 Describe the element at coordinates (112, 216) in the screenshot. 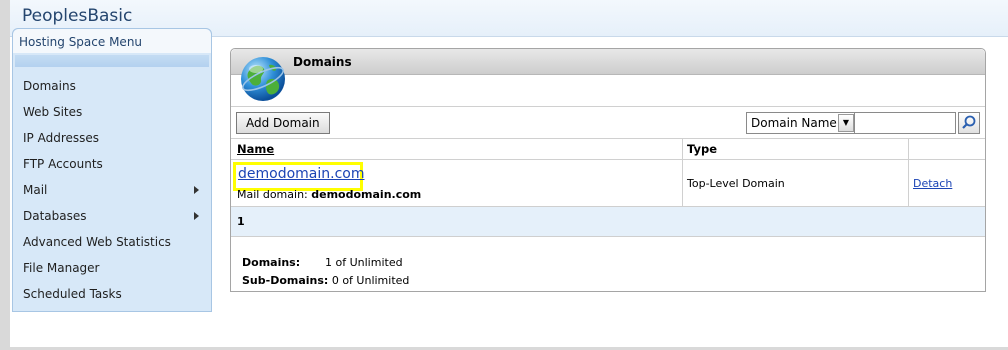

I see `sidebar-item-databases: Databases` at that location.